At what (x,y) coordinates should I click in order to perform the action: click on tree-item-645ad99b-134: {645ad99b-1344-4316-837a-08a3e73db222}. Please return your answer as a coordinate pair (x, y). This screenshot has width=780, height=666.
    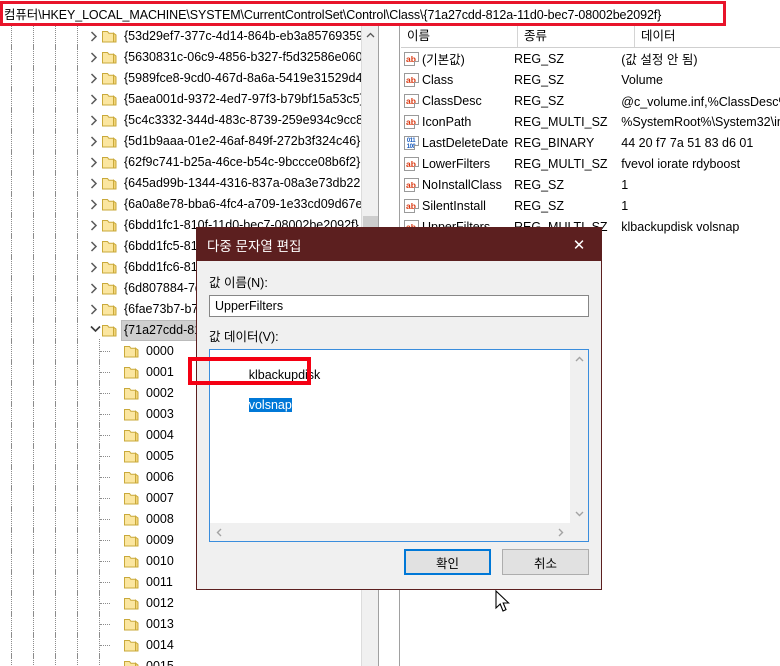
    Looking at the image, I should click on (189, 183).